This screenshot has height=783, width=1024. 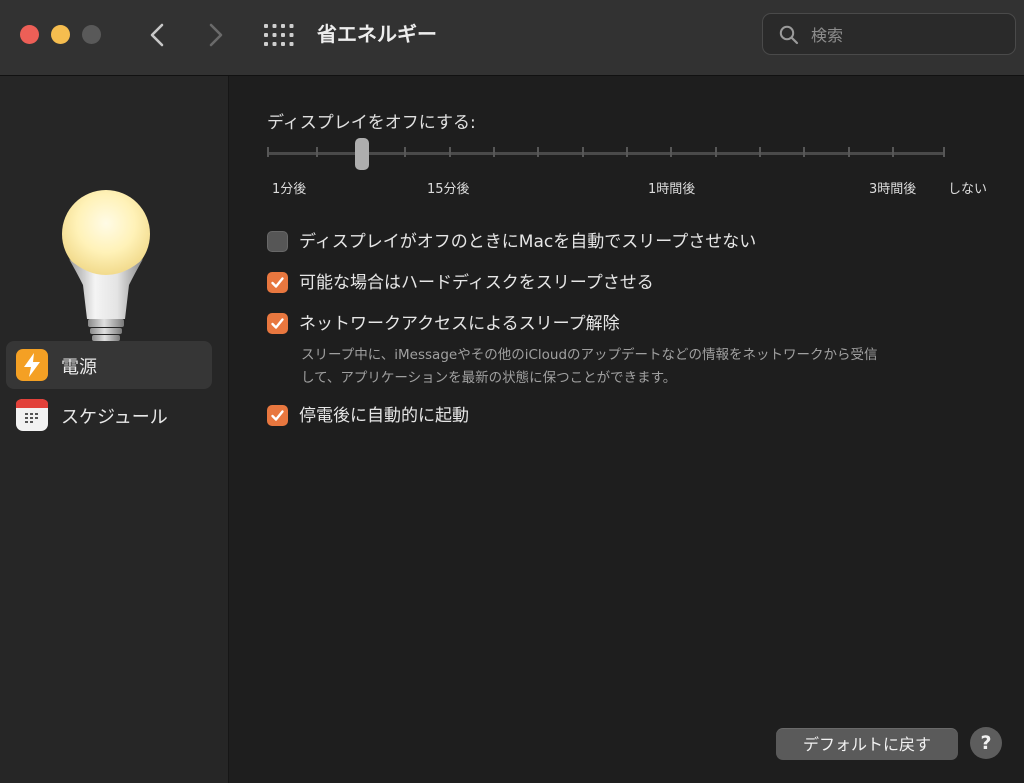 I want to click on option-label: 停電後に自動的に起動, so click(x=384, y=416).